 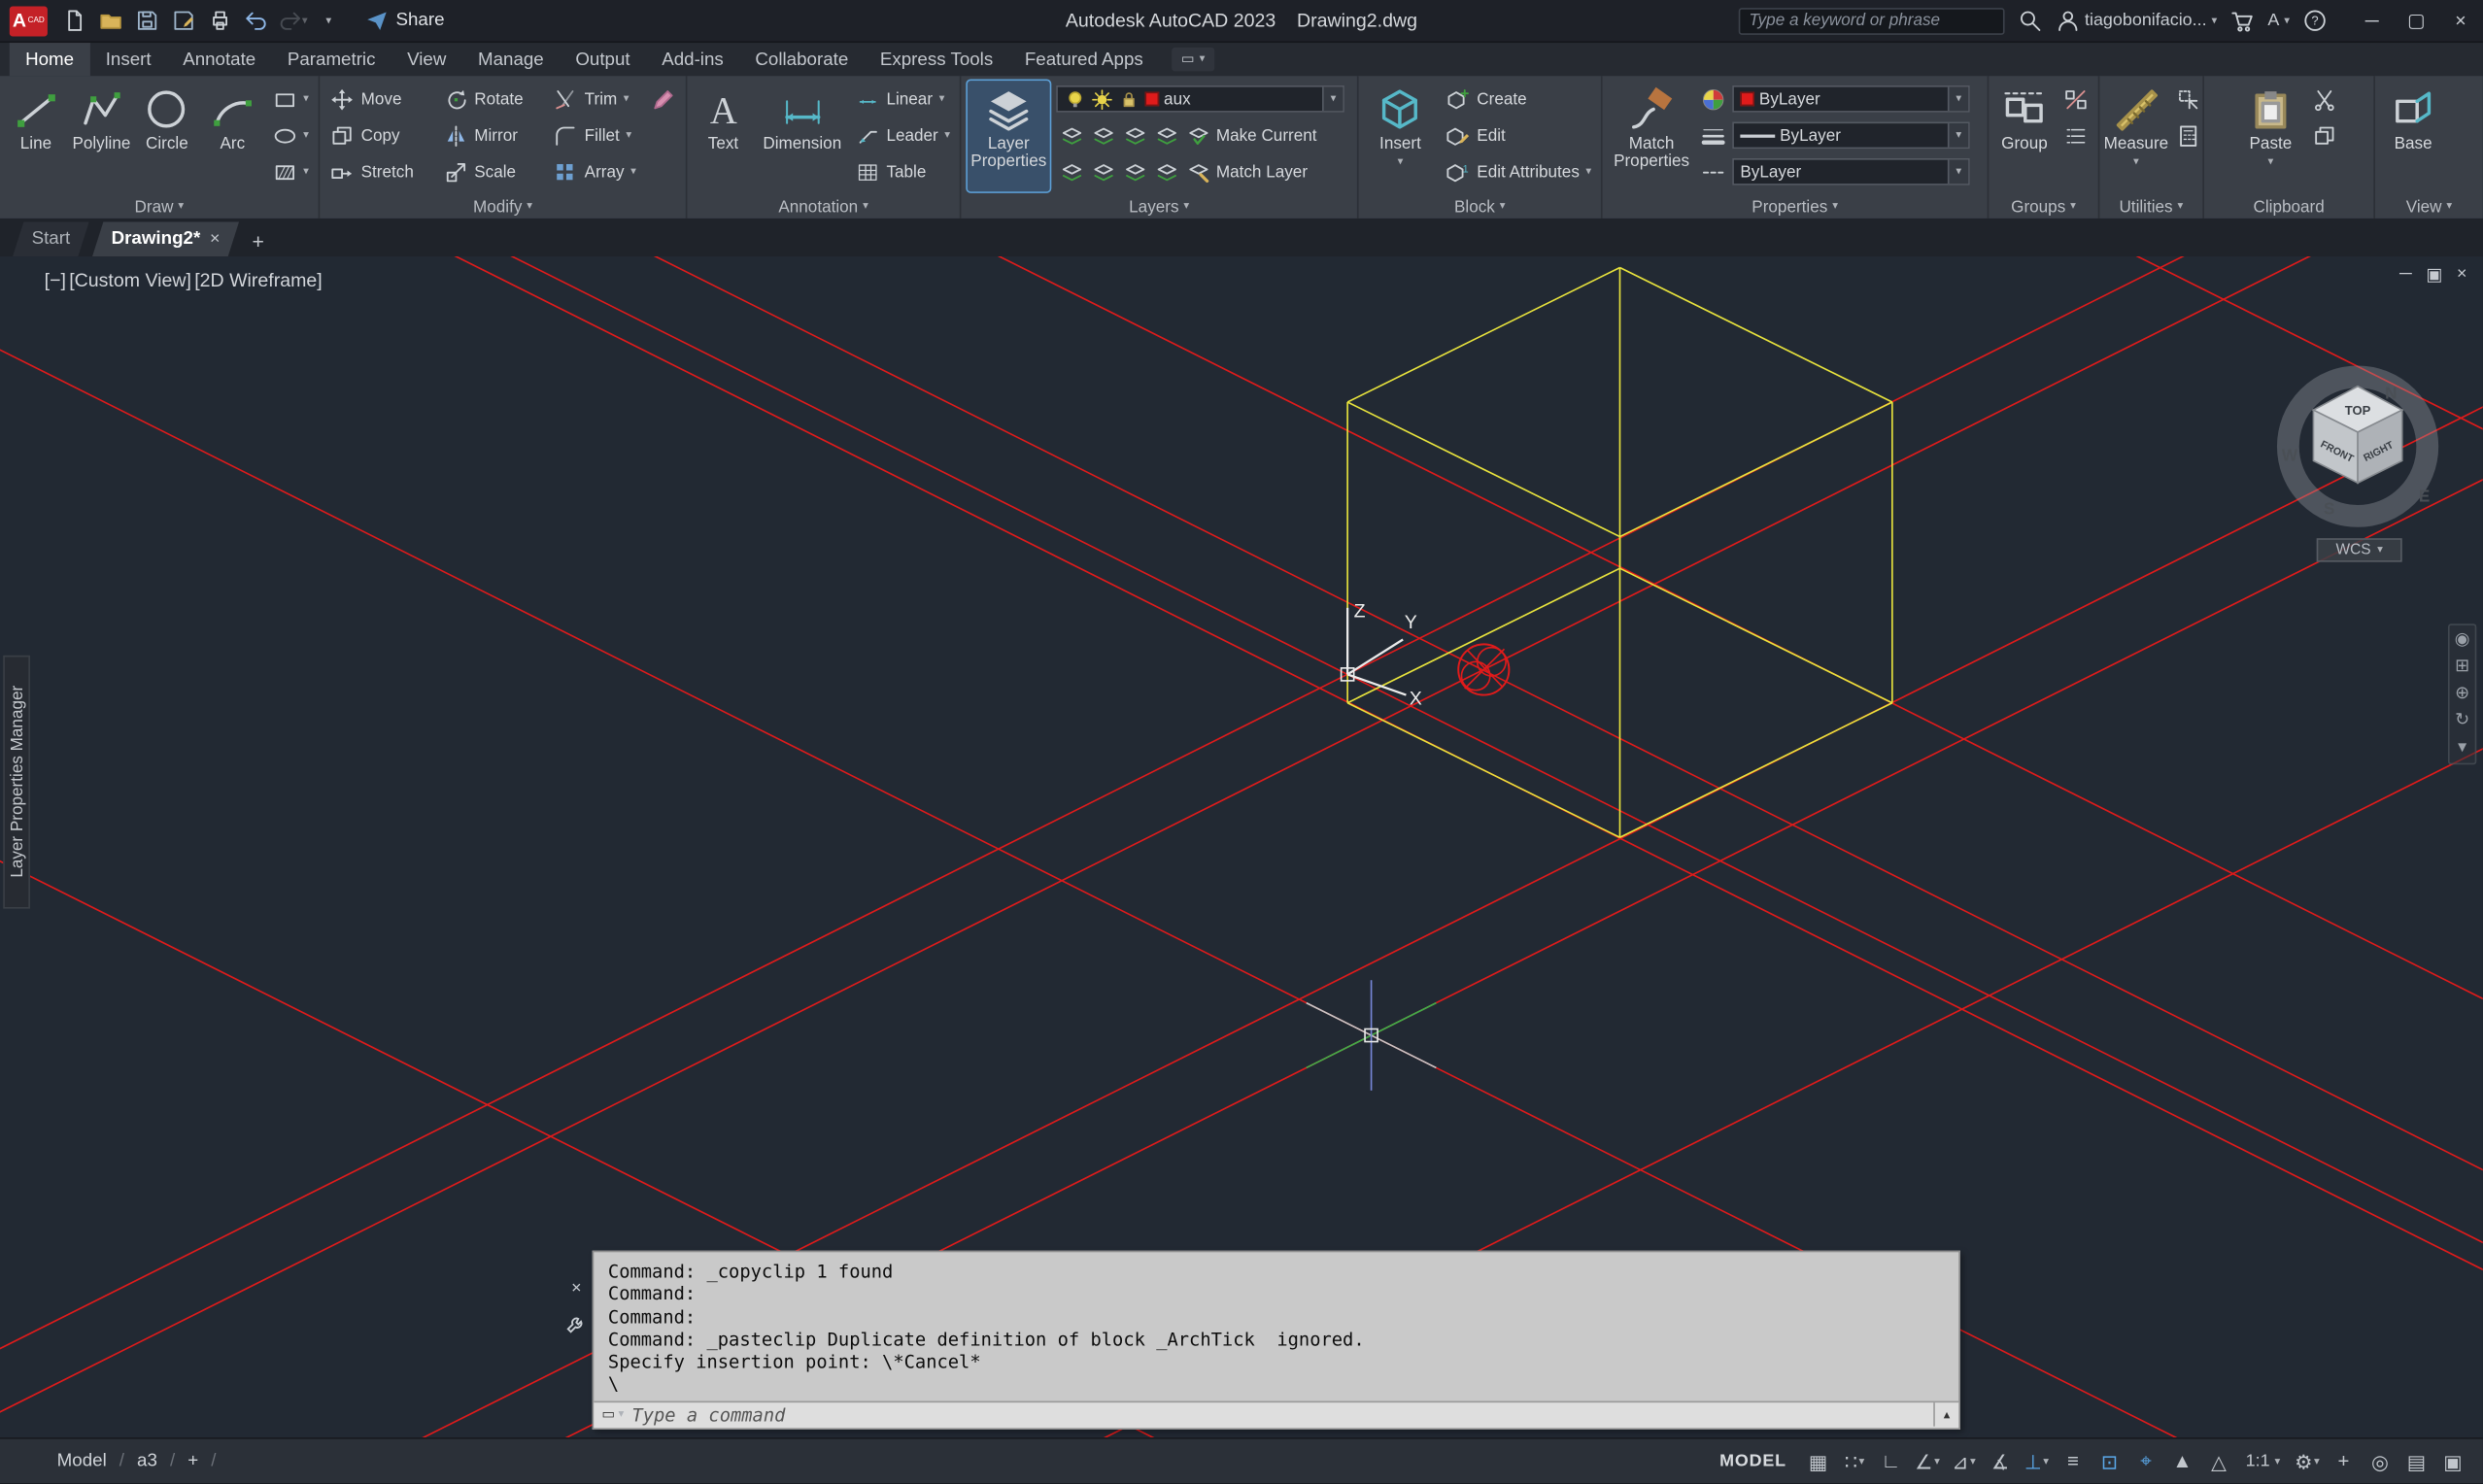 What do you see at coordinates (1333, 99) in the screenshot?
I see `layer-combo-dropdown: ▾` at bounding box center [1333, 99].